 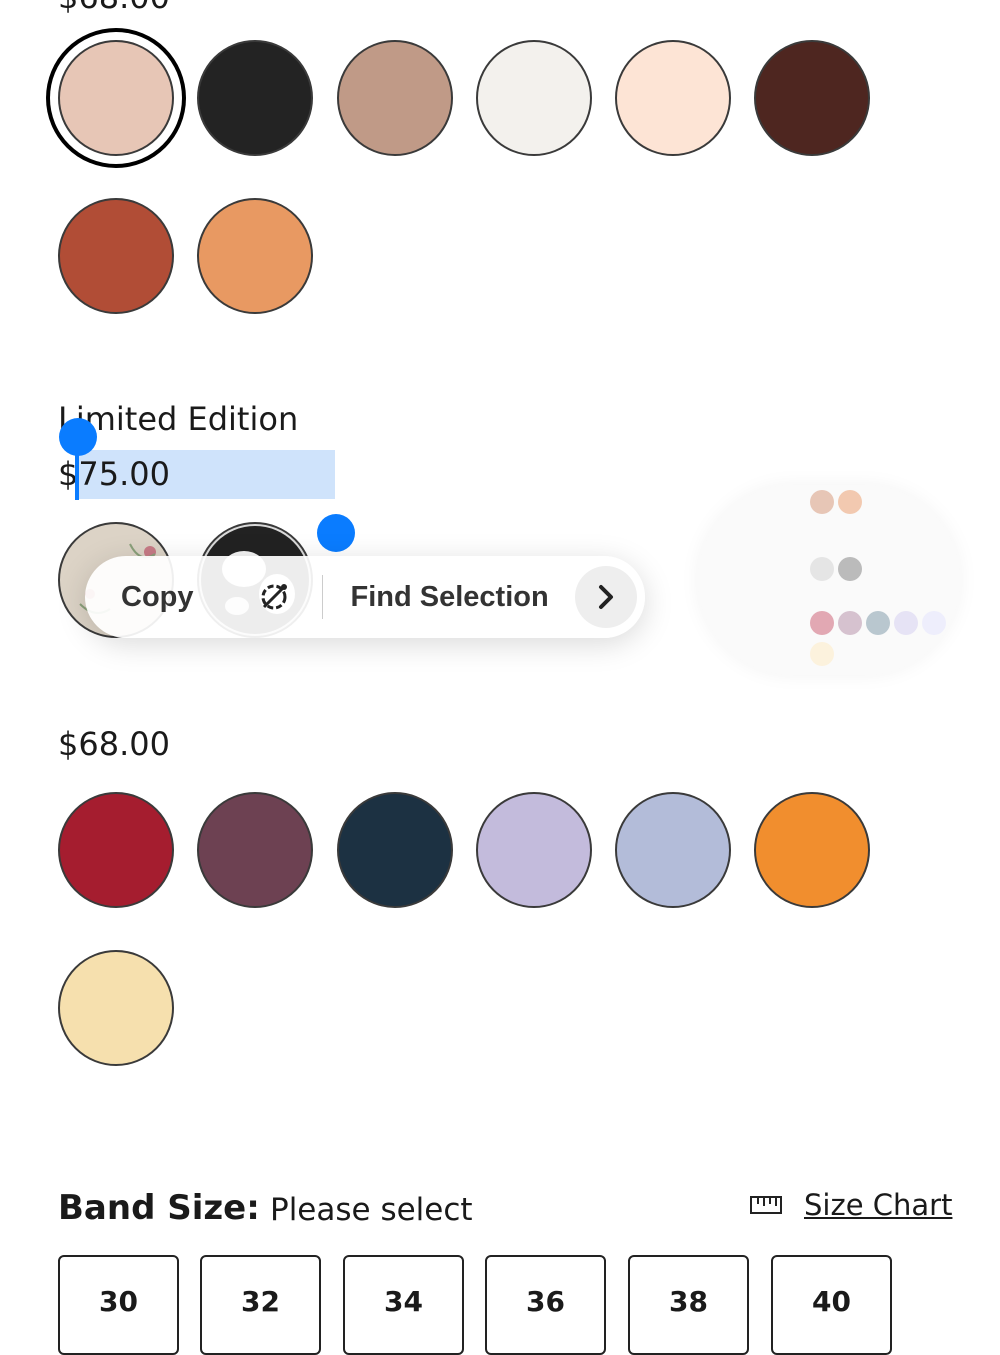 I want to click on price-top: $68.00, so click(x=114, y=8).